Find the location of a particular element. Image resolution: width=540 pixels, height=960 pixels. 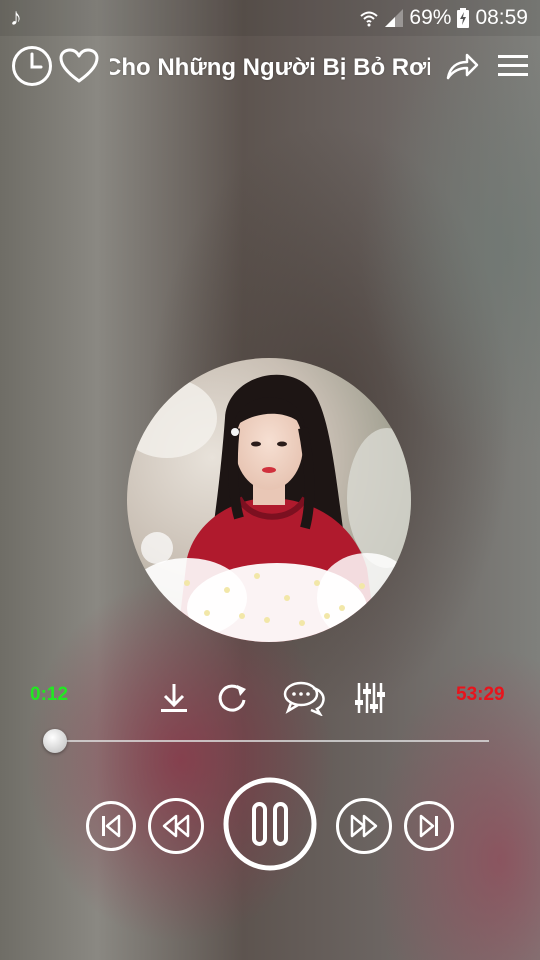

wifi-icon is located at coordinates (369, 19).